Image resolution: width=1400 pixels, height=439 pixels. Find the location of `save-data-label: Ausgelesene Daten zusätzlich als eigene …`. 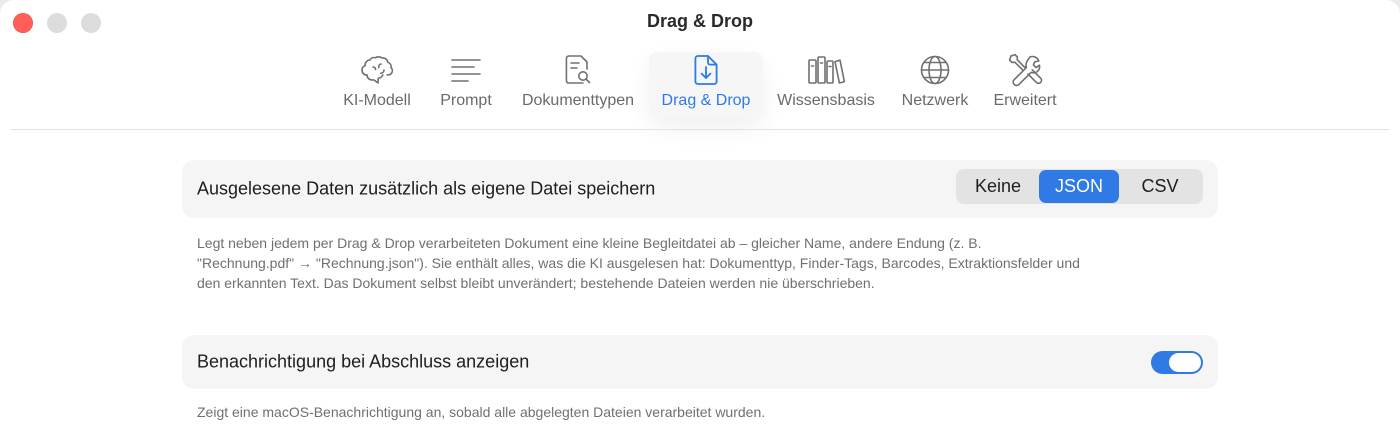

save-data-label: Ausgelesene Daten zusätzlich als eigene … is located at coordinates (426, 188).